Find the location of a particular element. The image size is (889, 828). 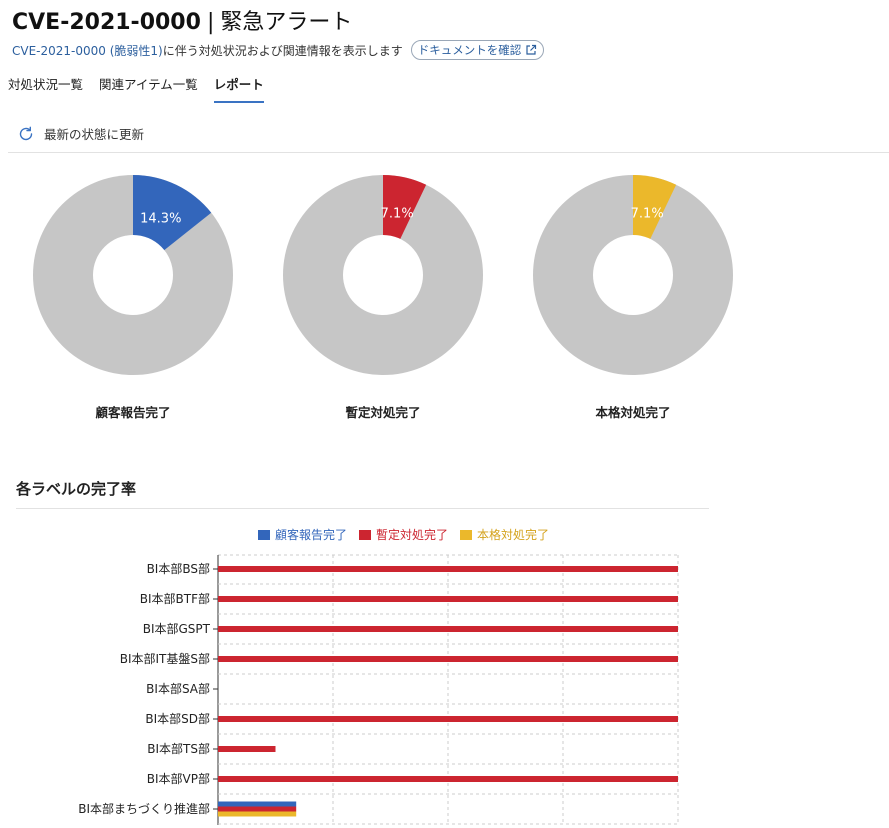

section-title: 各ラベルの完了率 is located at coordinates (76, 489).